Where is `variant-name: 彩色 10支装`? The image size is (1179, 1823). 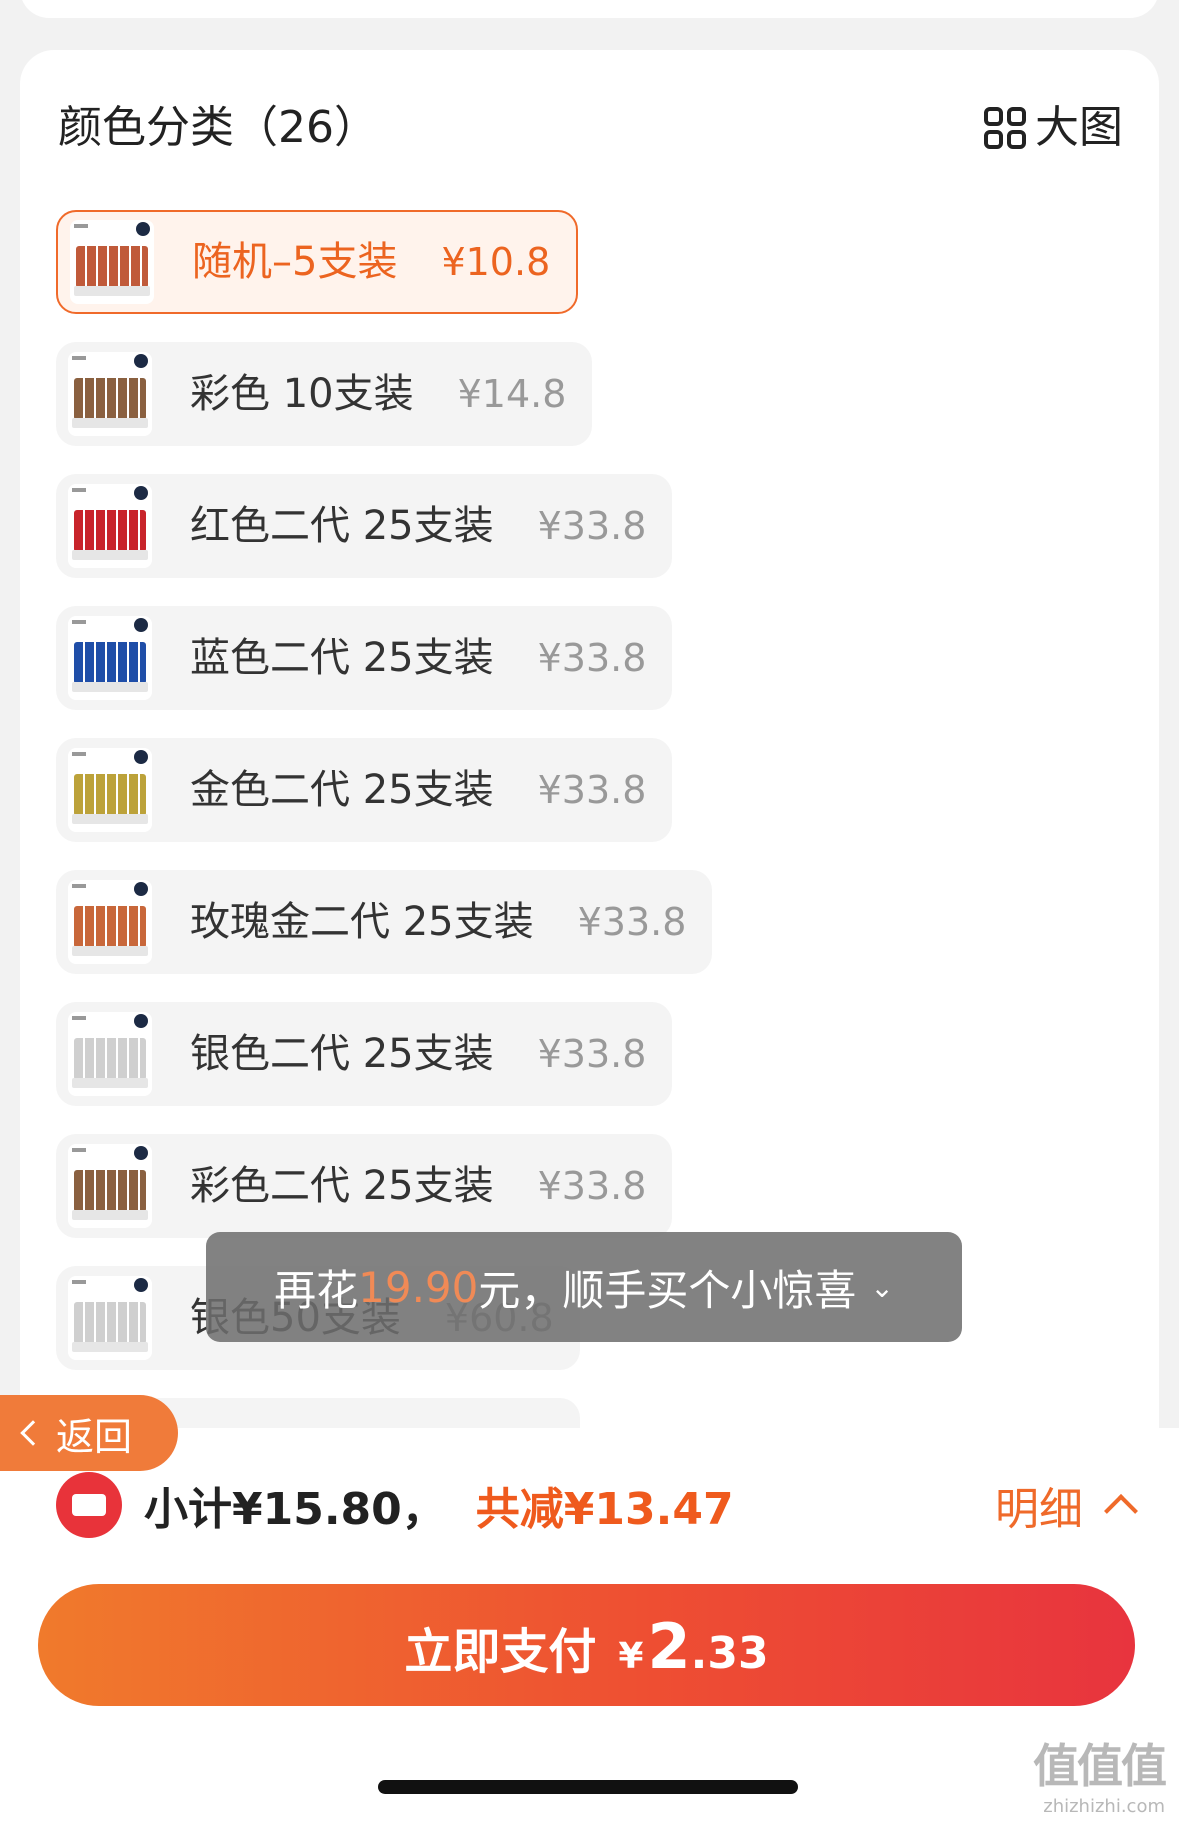
variant-name: 彩色 10支装 is located at coordinates (302, 394).